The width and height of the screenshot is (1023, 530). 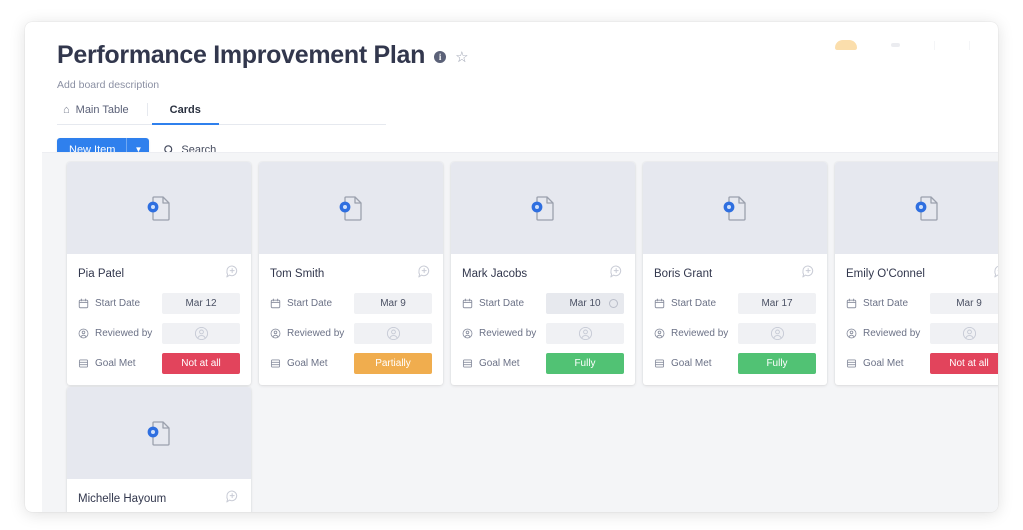 I want to click on card-field-goal-met: Goal Met Partially, so click(x=351, y=363).